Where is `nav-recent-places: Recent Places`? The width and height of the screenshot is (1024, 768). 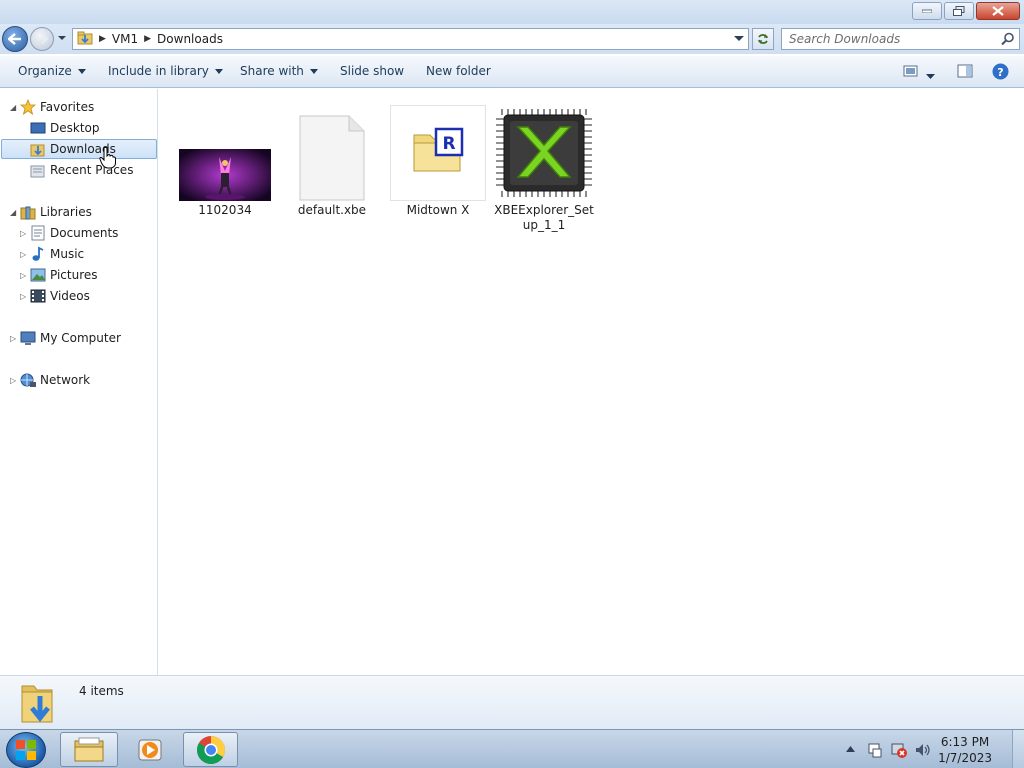
nav-recent-places: Recent Places is located at coordinates (81, 170).